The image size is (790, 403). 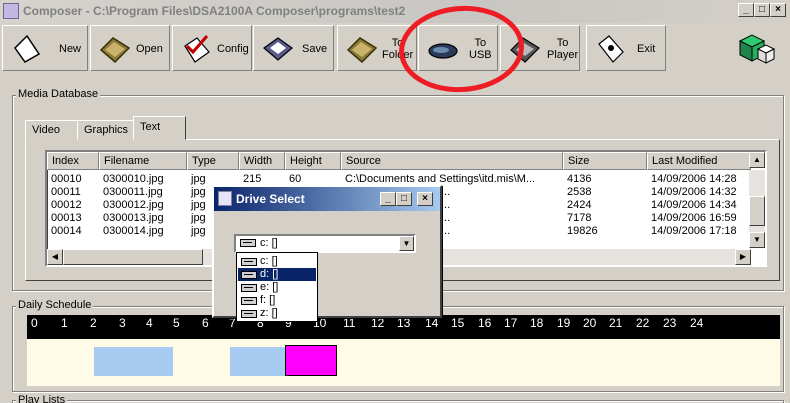 What do you see at coordinates (205, 323) in the screenshot?
I see `hour-tick-label: 6` at bounding box center [205, 323].